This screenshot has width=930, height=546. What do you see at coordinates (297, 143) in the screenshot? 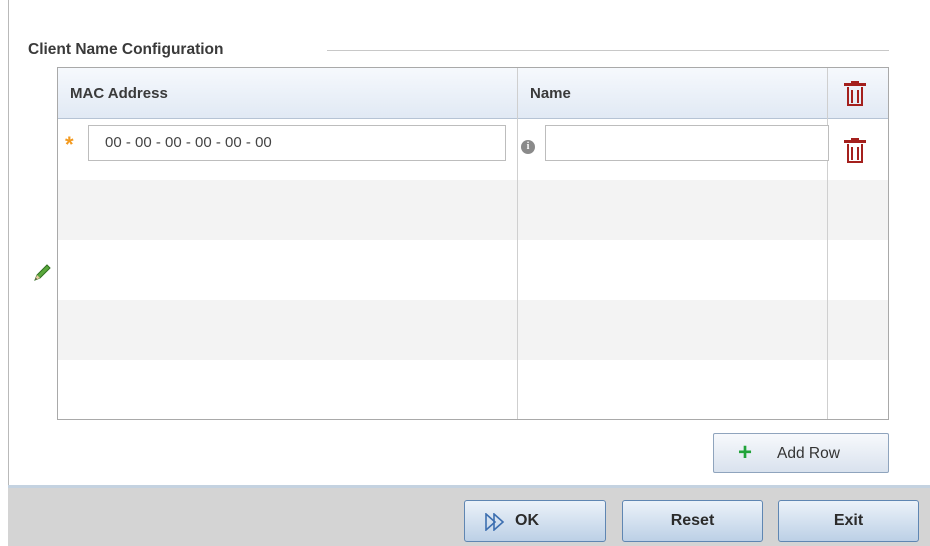
I see `mac-address-input: 00 - 00 - 00 - 00 - 00 - 00` at bounding box center [297, 143].